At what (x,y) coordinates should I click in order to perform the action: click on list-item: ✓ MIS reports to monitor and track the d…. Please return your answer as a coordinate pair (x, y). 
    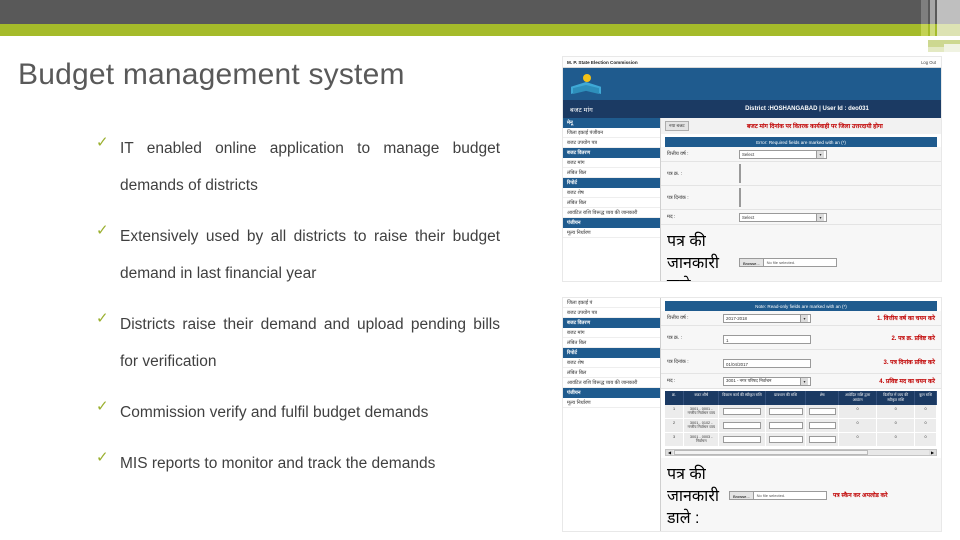
    Looking at the image, I should click on (298, 463).